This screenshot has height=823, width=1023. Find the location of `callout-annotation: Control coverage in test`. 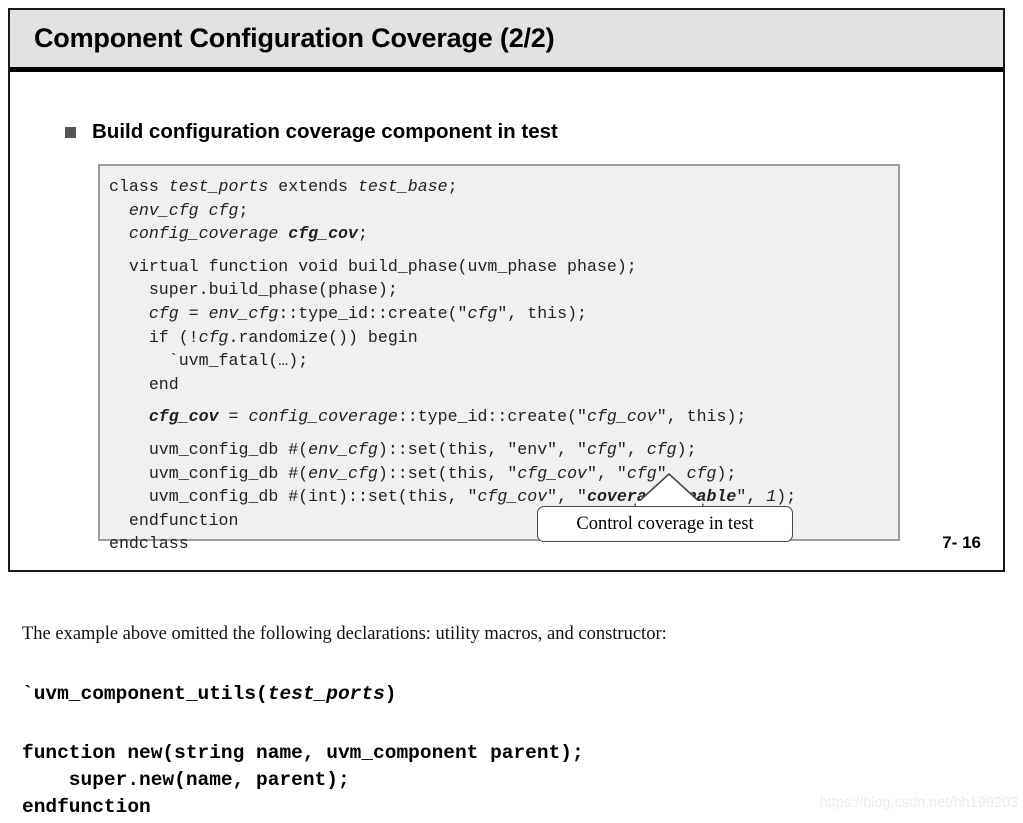

callout-annotation: Control coverage in test is located at coordinates (665, 507).